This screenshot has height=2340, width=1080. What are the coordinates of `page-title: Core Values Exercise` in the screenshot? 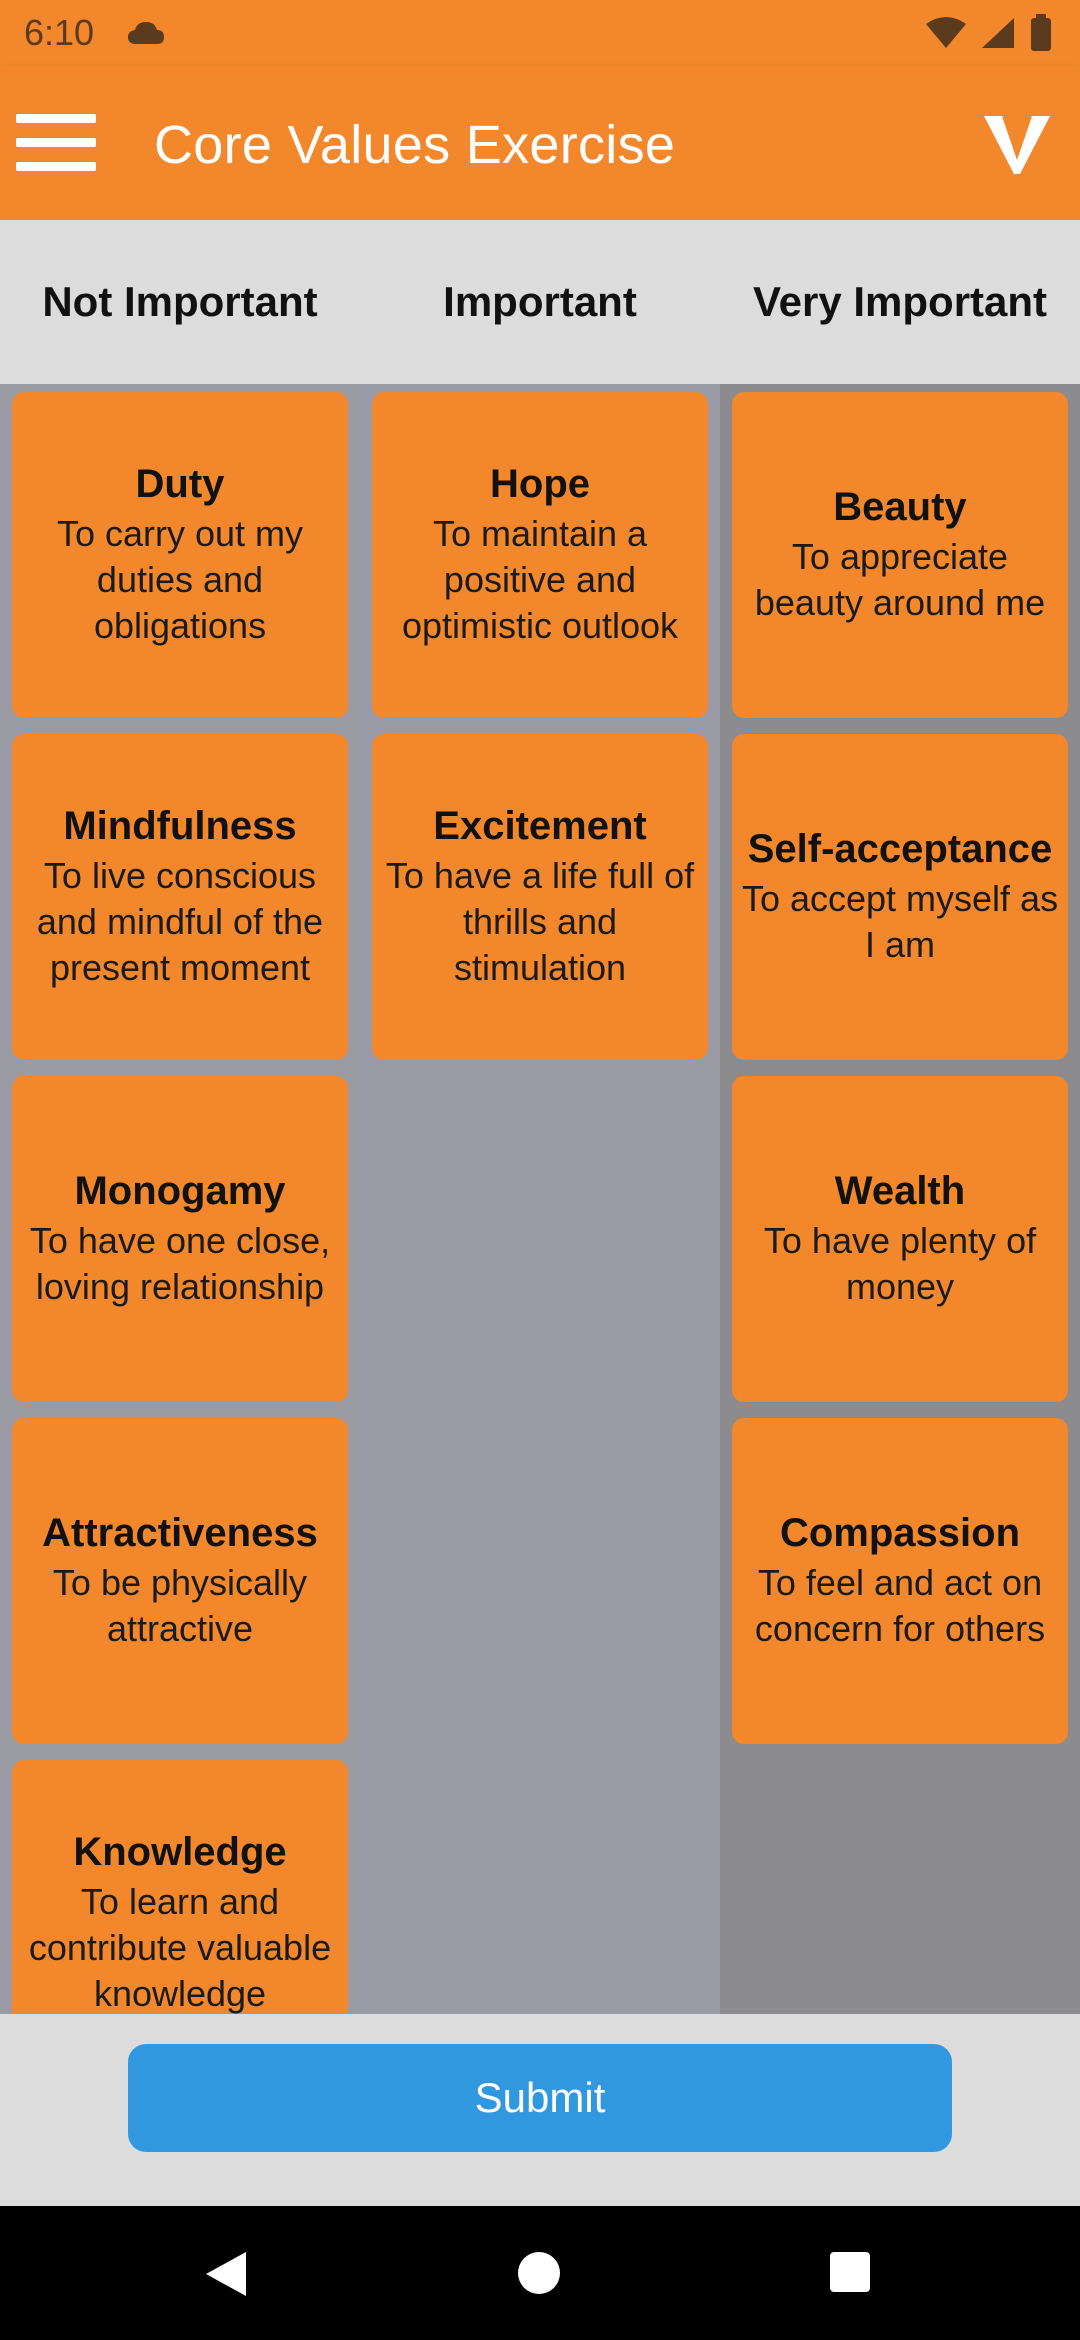 It's located at (415, 145).